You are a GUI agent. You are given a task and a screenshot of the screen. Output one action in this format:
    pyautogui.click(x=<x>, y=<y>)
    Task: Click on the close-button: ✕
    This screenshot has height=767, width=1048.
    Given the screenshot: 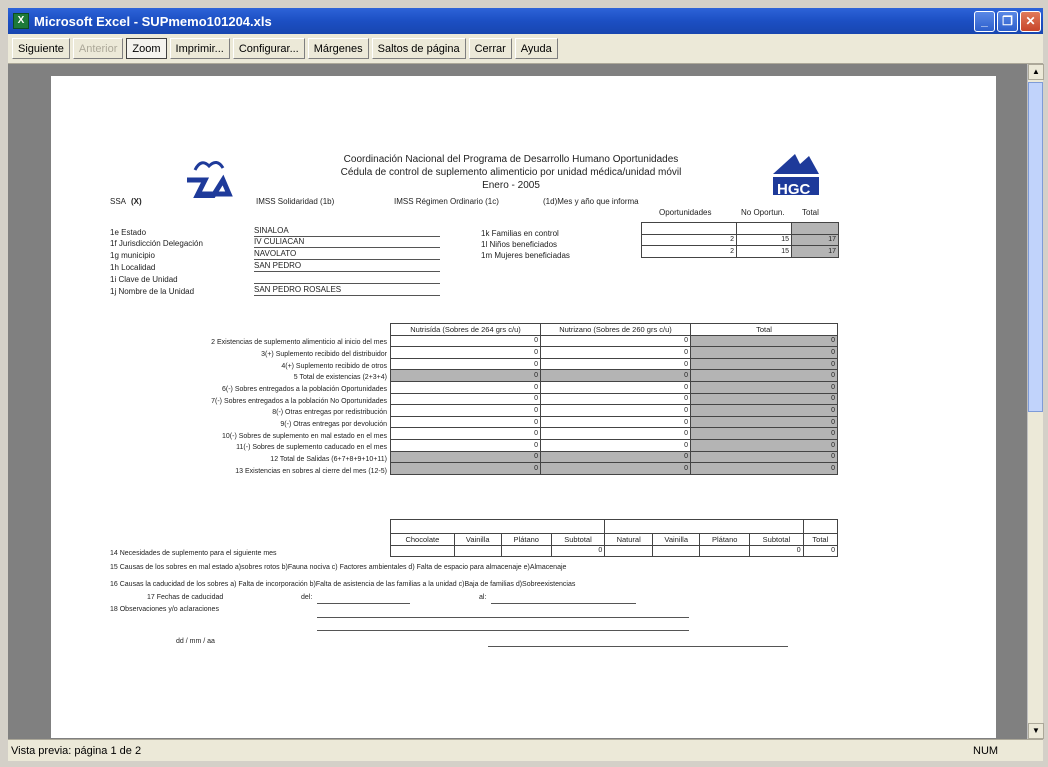 What is the action you would take?
    pyautogui.click(x=1030, y=21)
    